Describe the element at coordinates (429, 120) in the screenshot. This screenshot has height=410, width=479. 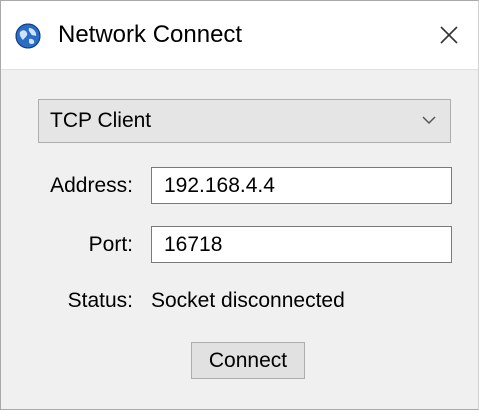
I see `chevron-down-icon` at that location.